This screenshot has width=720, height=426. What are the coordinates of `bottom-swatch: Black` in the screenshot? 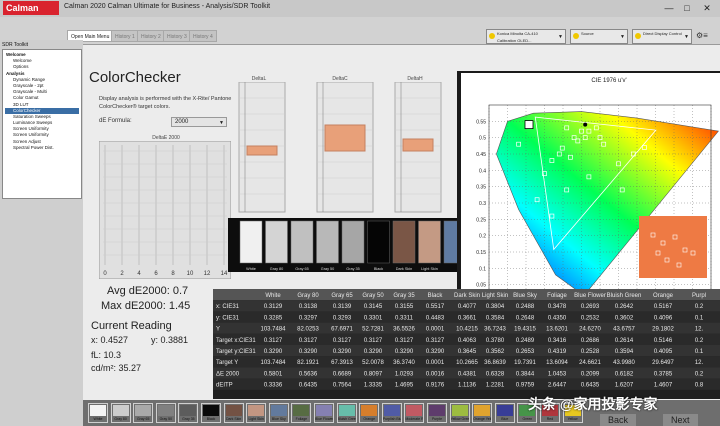 It's located at (211, 413).